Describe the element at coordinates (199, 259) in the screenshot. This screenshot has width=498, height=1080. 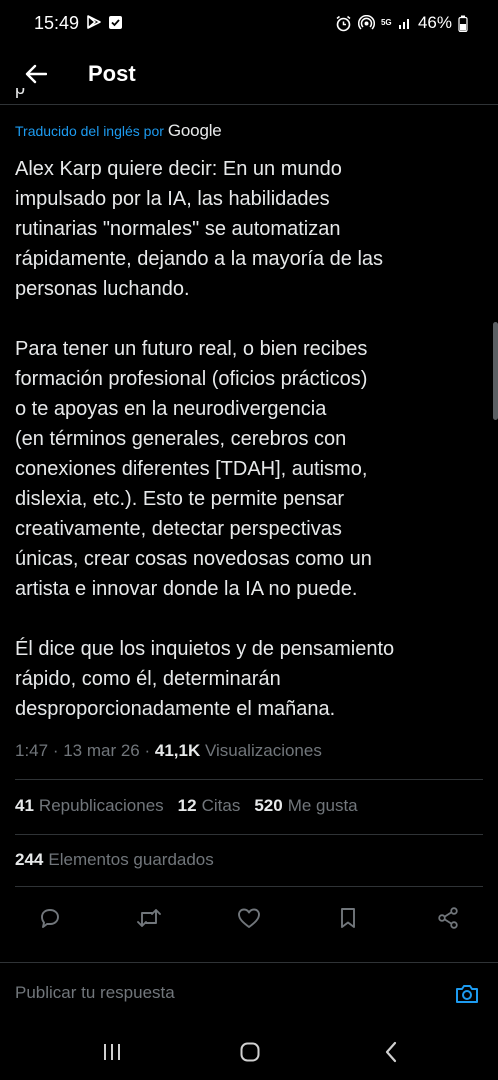
I see `post-line: rápidamente, dejando a la mayoría de las` at that location.